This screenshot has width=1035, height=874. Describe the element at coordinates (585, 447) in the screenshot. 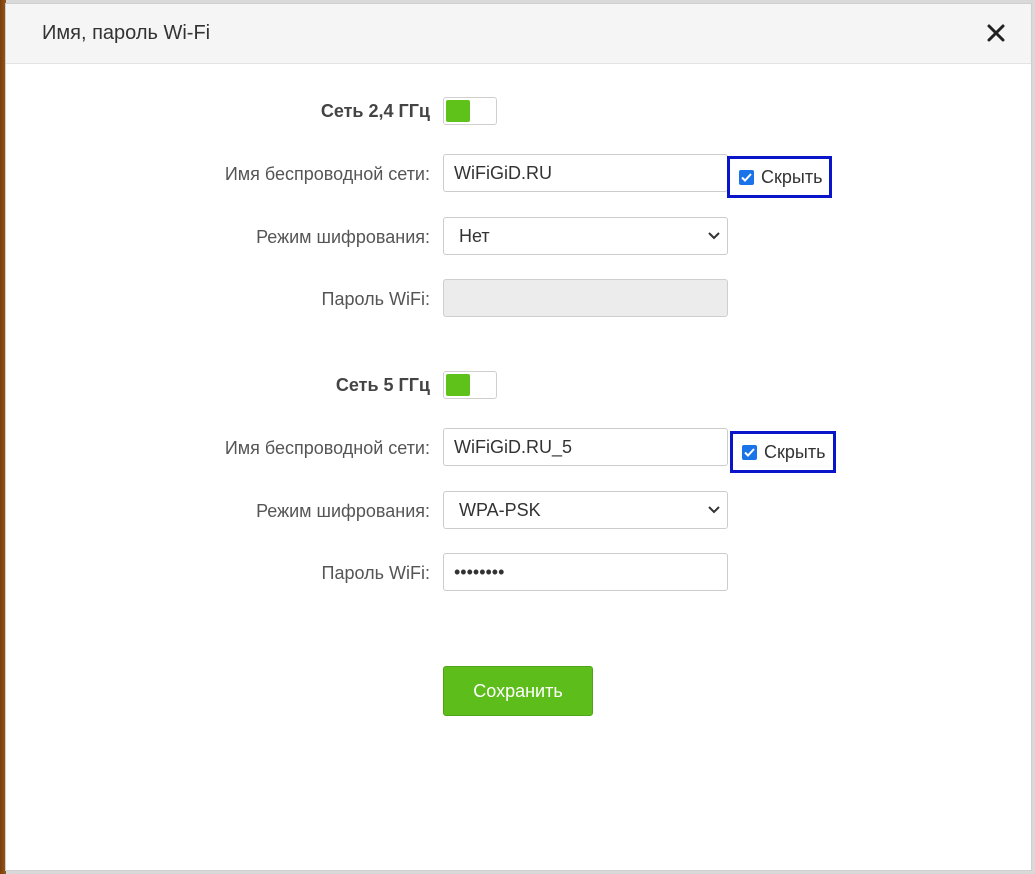

I see `band-5-ssid-input` at that location.